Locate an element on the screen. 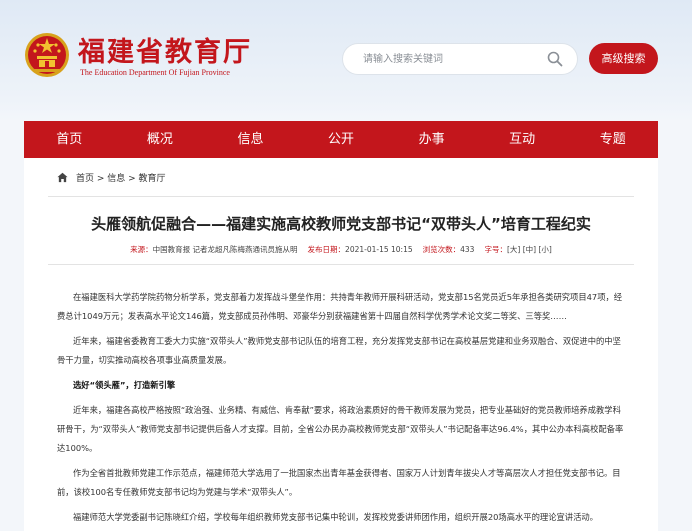  main-nav: 首页 概况 信息 公开 办事 互动 专题 is located at coordinates (341, 139).